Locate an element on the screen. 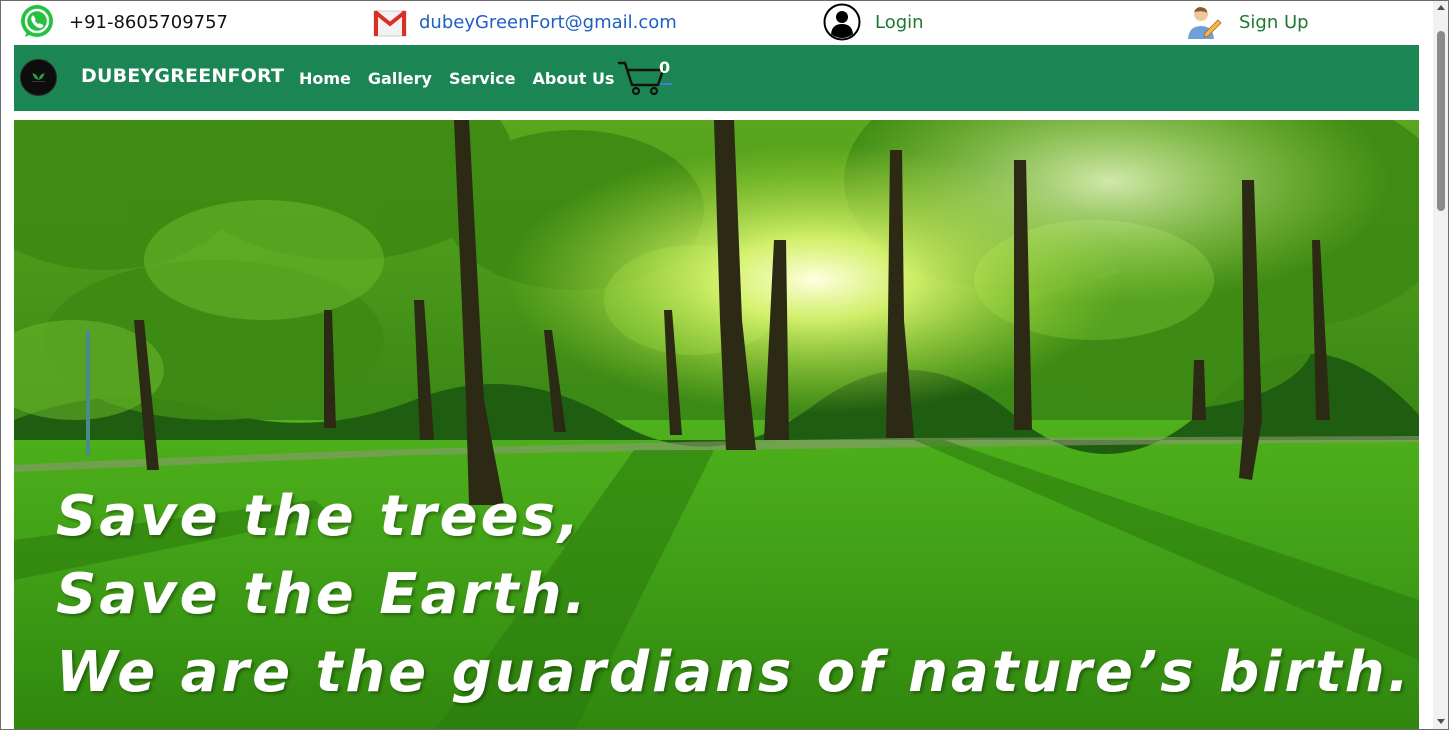 The height and width of the screenshot is (730, 1449). email-contact: dubeyGreenFort@gmail.com is located at coordinates (525, 22).